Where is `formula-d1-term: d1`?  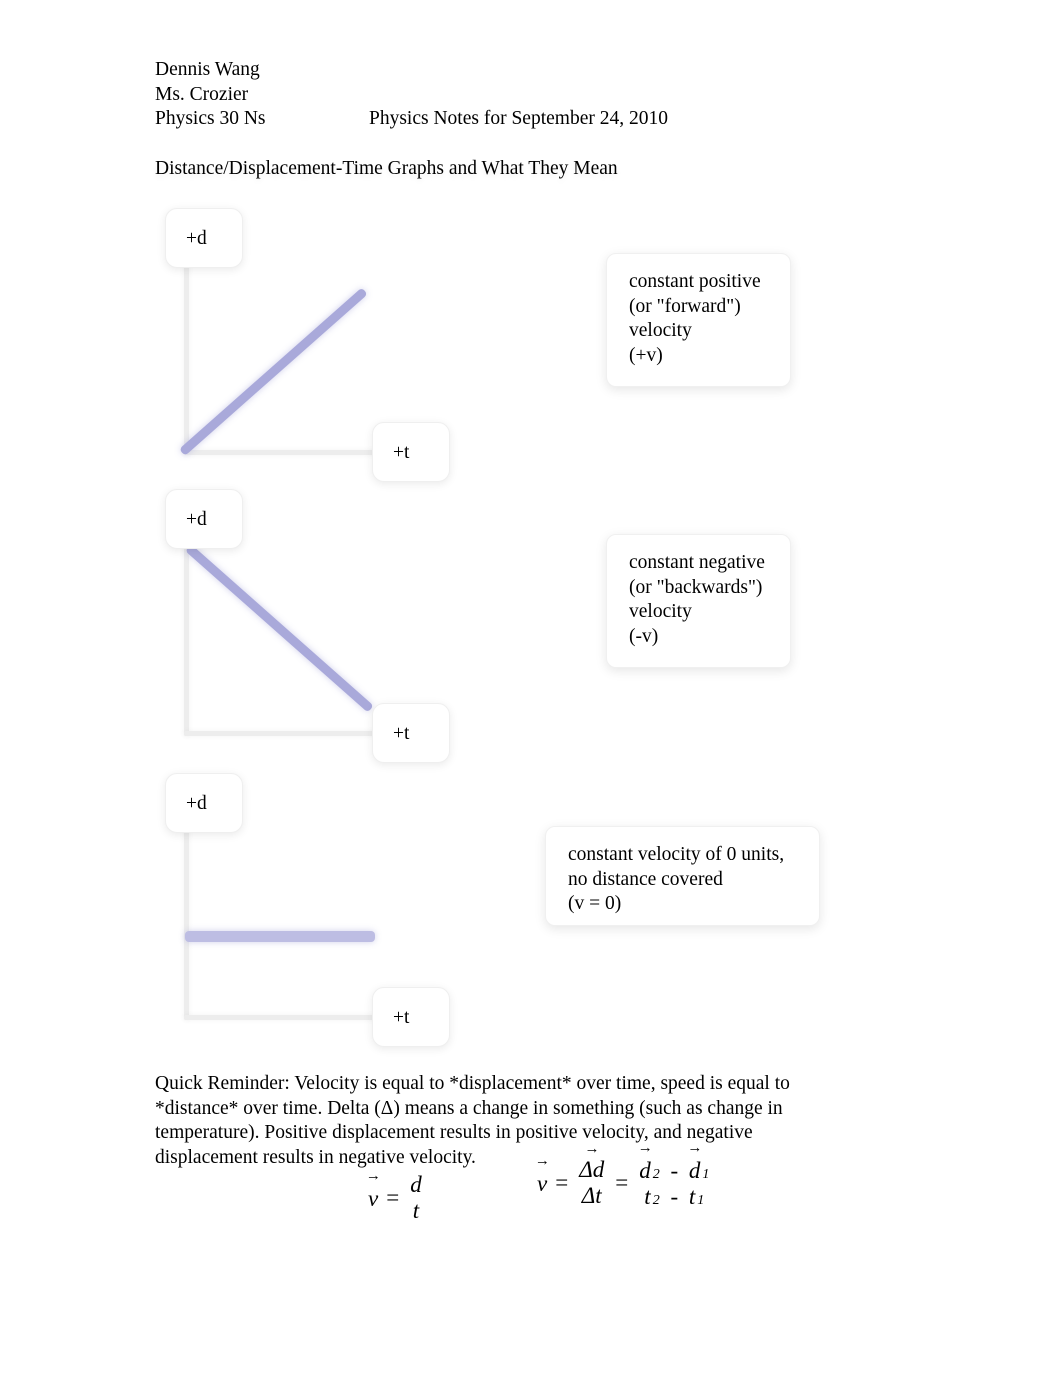
formula-d1-term: d1 is located at coordinates (699, 1170).